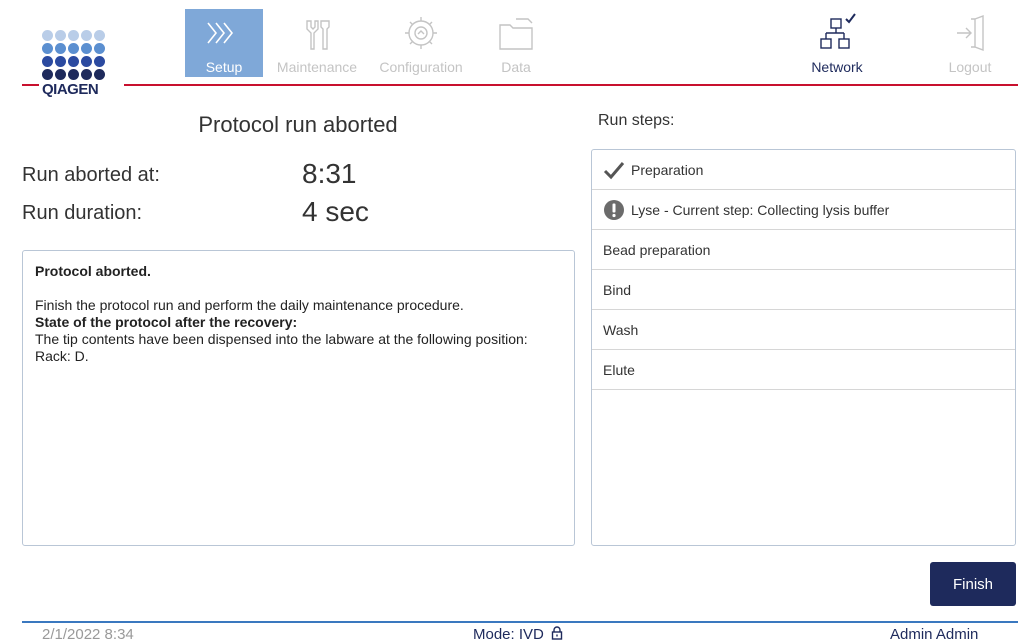 This screenshot has height=643, width=1018. What do you see at coordinates (837, 67) in the screenshot?
I see `nav-network-label: Network` at bounding box center [837, 67].